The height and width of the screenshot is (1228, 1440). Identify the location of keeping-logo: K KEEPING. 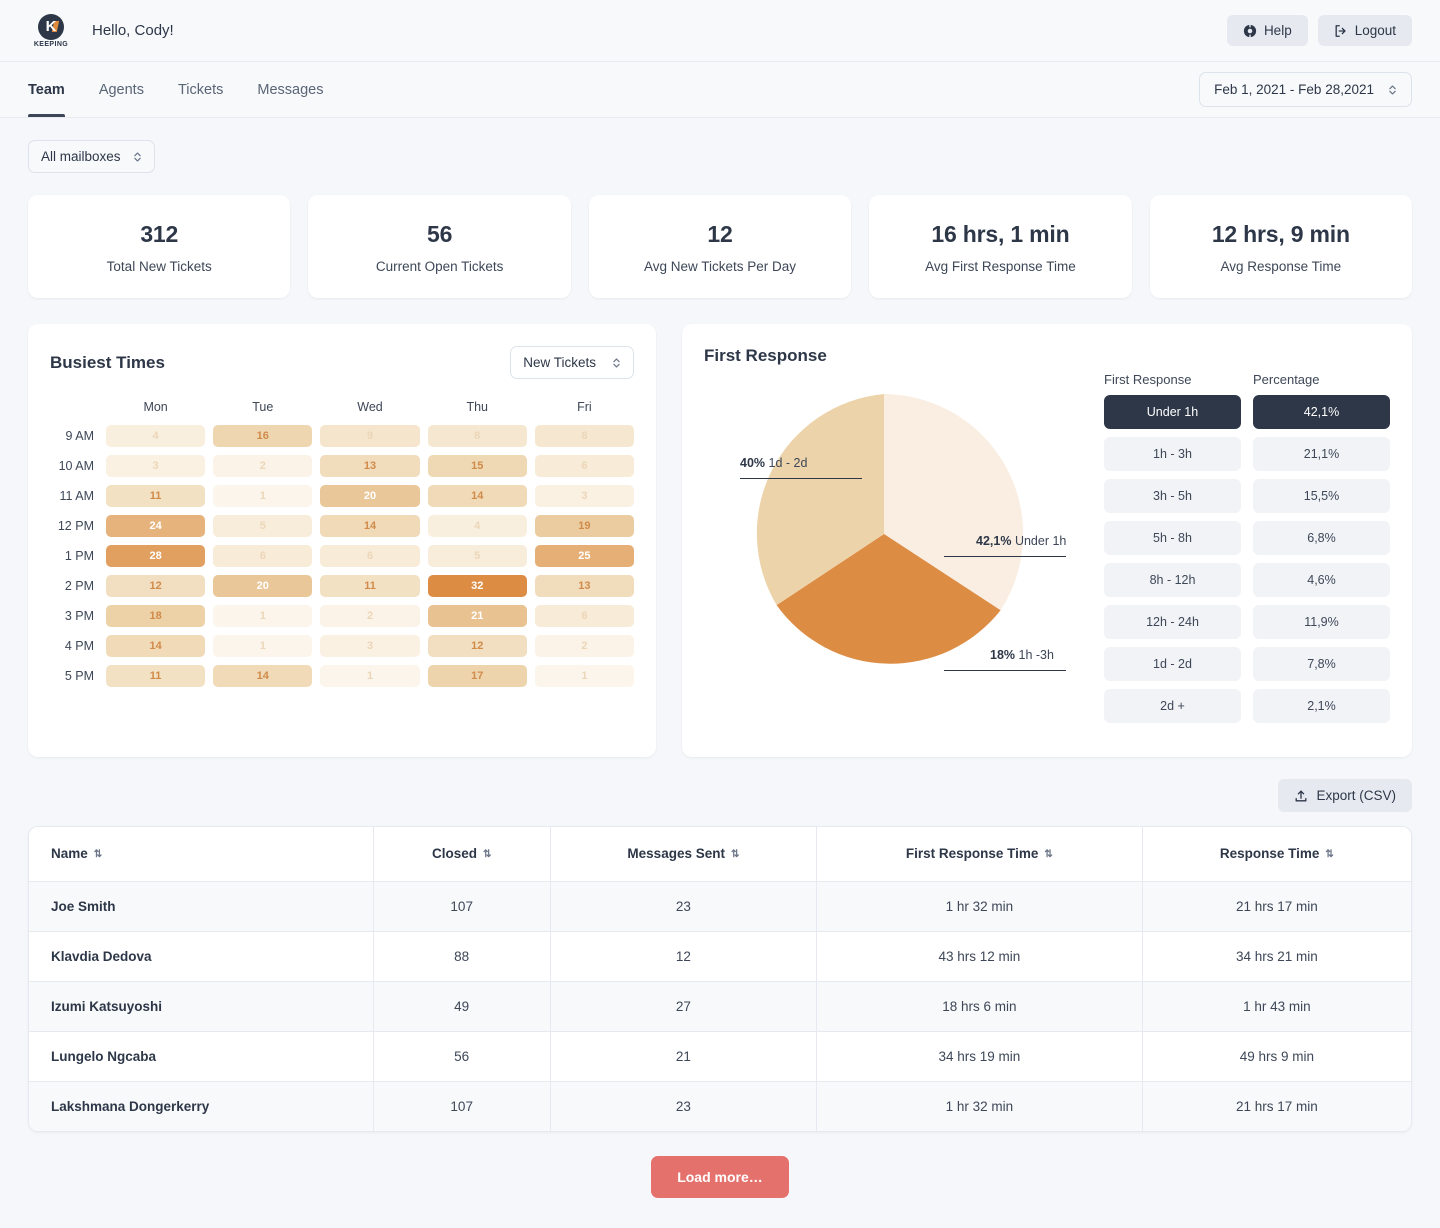
(51, 30).